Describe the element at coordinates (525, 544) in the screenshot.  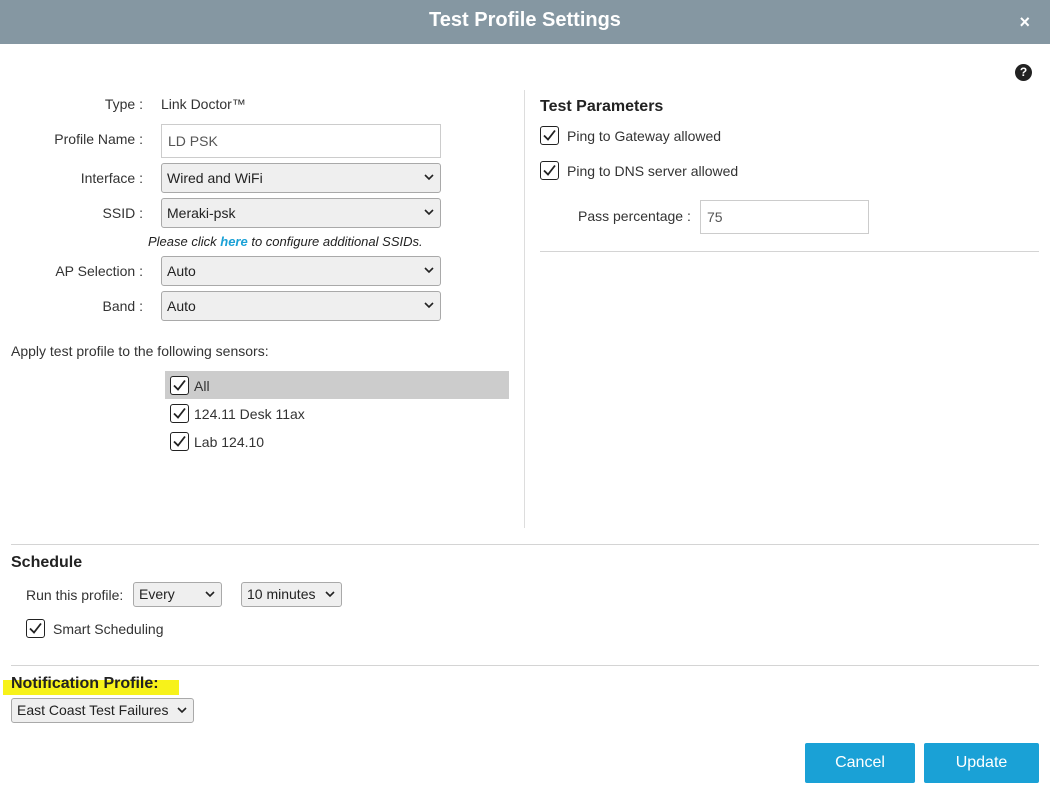
I see `schedule-divider` at that location.